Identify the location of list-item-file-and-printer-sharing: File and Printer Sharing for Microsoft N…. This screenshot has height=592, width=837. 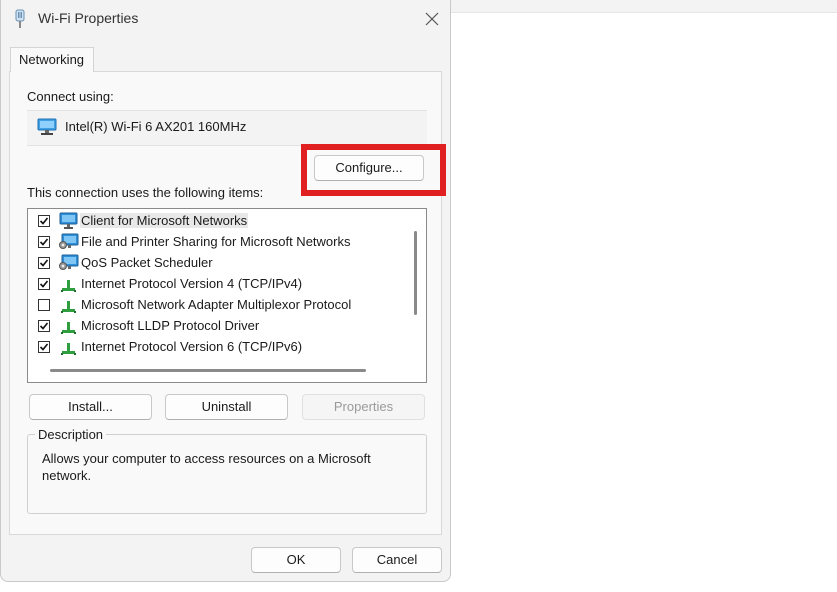
(218, 242).